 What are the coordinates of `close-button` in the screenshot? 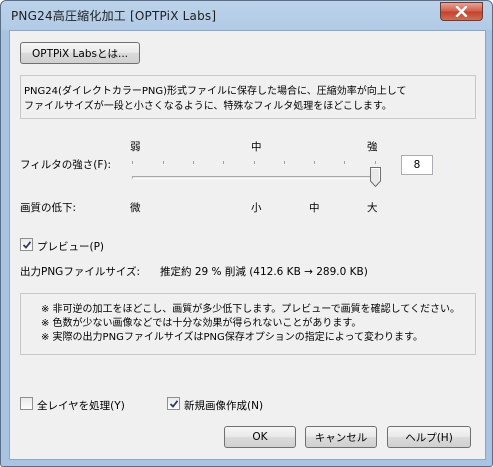 It's located at (461, 11).